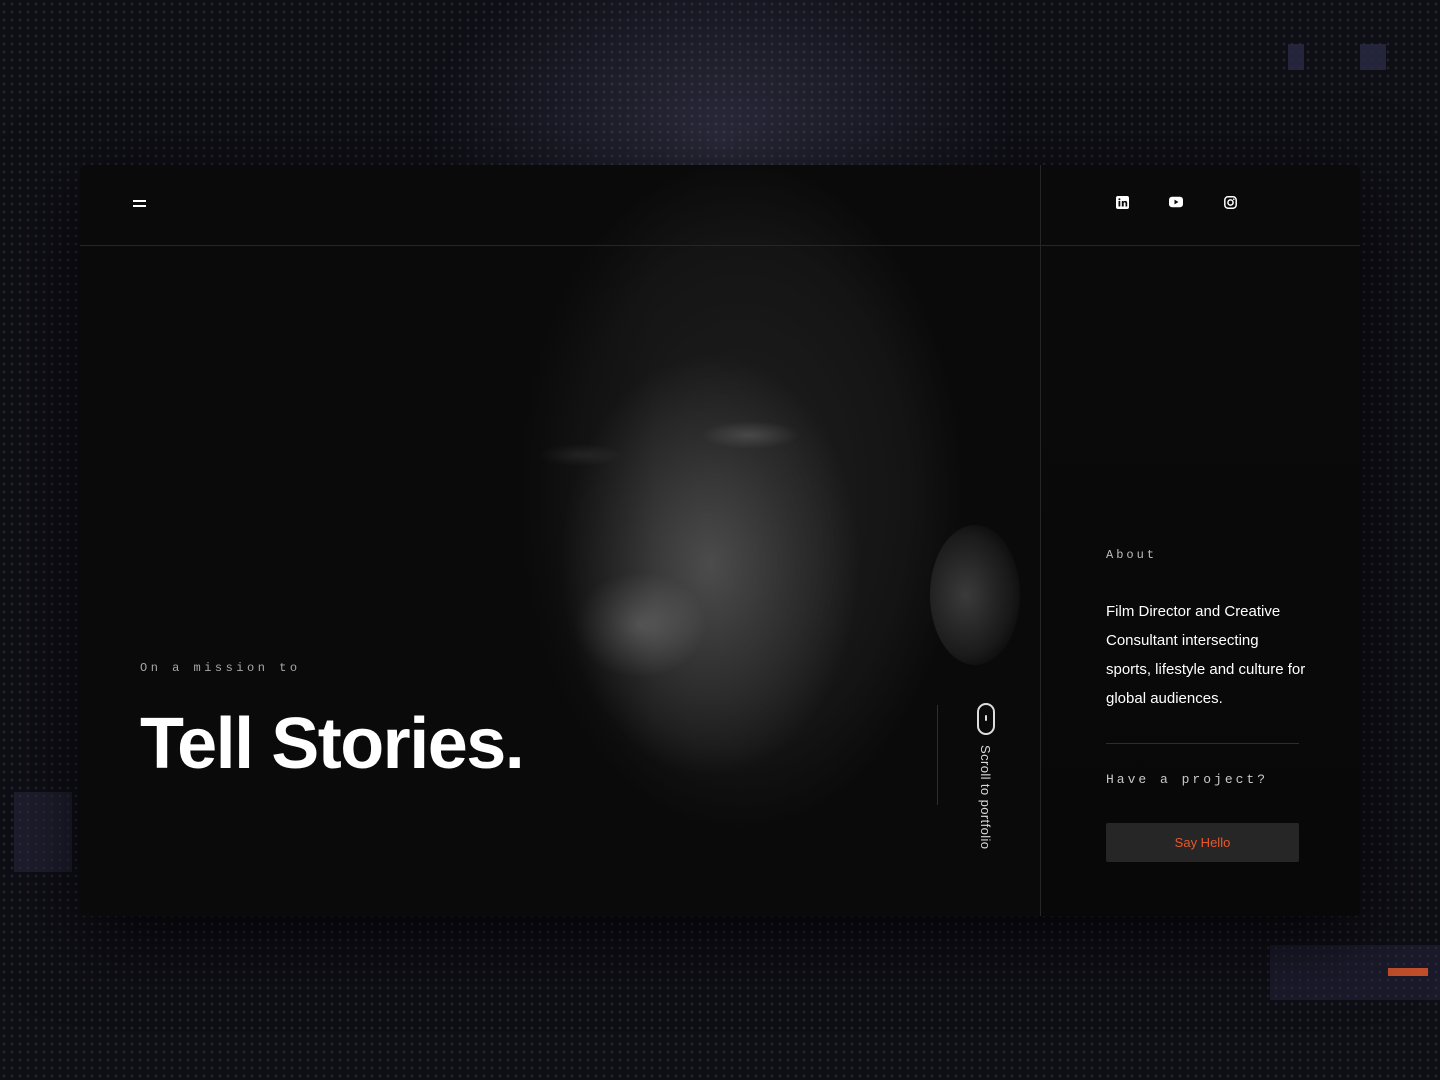 The height and width of the screenshot is (1080, 1440). I want to click on say-hello-button: Say Hello, so click(1202, 842).